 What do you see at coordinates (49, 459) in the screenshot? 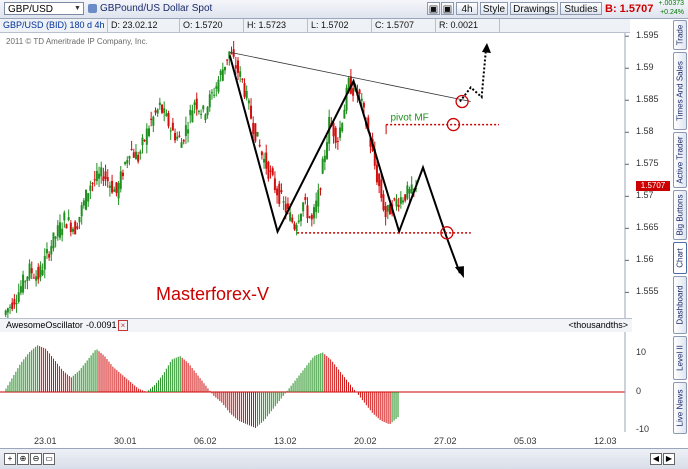
I see `fit-icon: ▭` at bounding box center [49, 459].